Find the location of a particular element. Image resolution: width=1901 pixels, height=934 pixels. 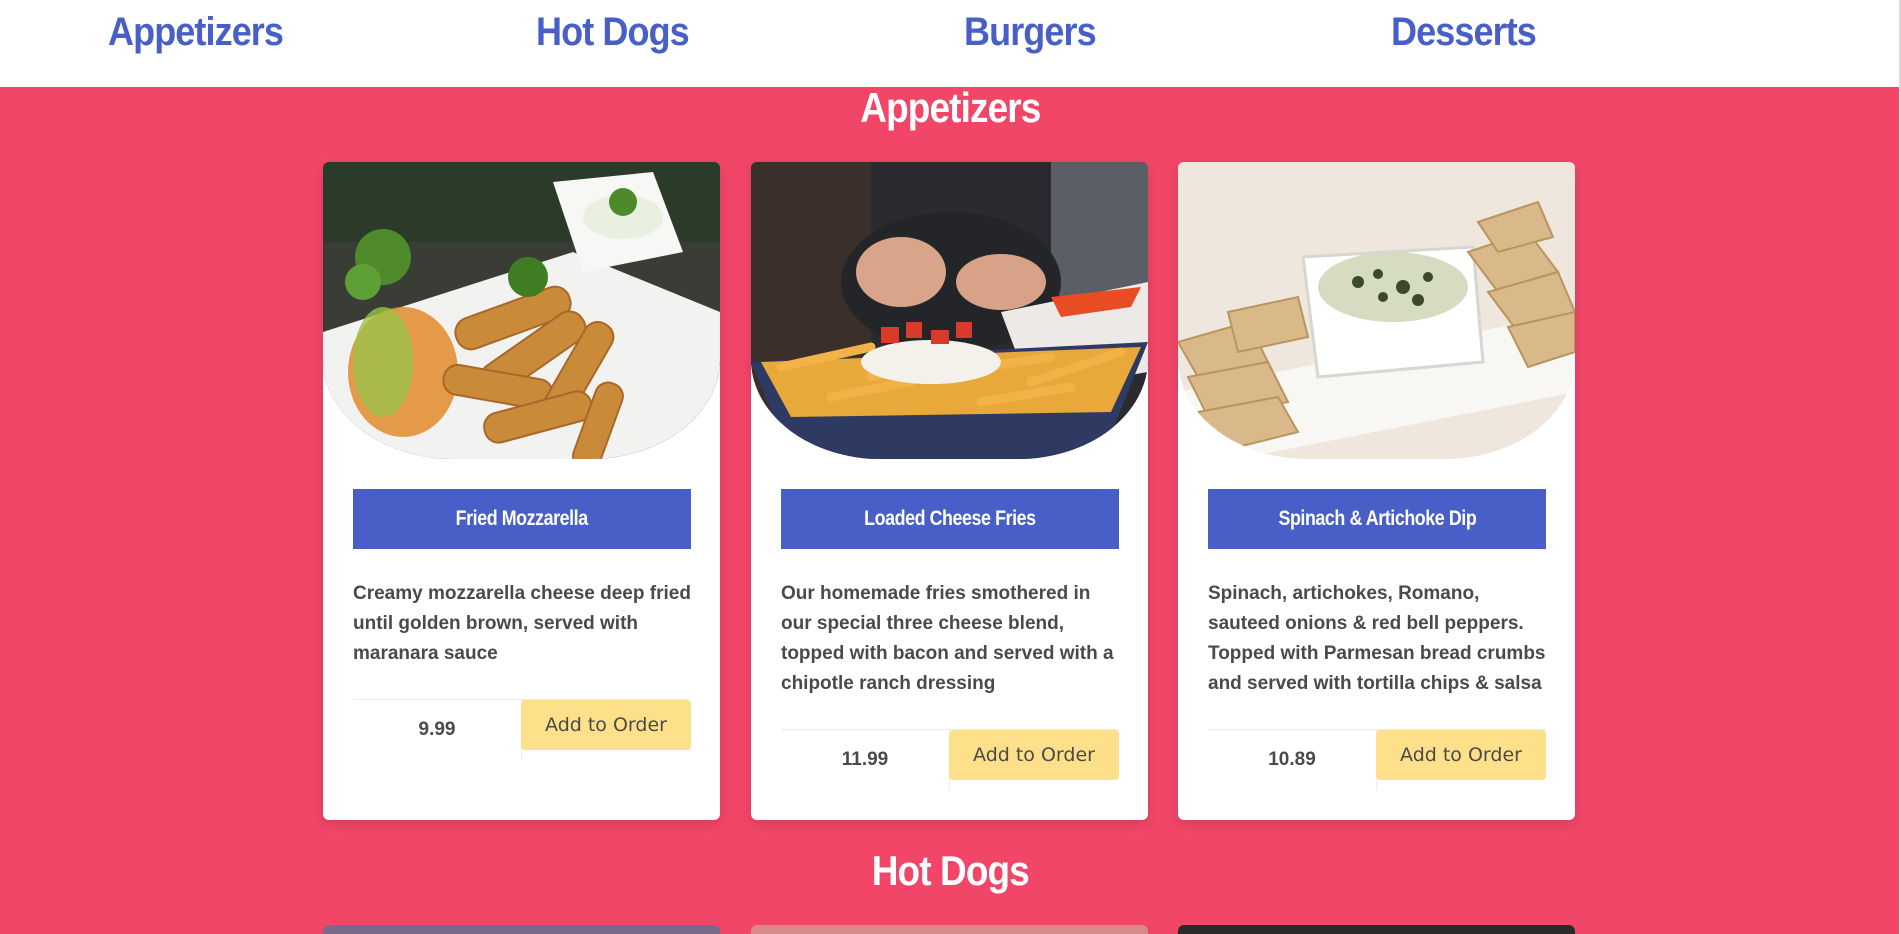

card-footer: 9.99 Add to Order is located at coordinates (522, 729).